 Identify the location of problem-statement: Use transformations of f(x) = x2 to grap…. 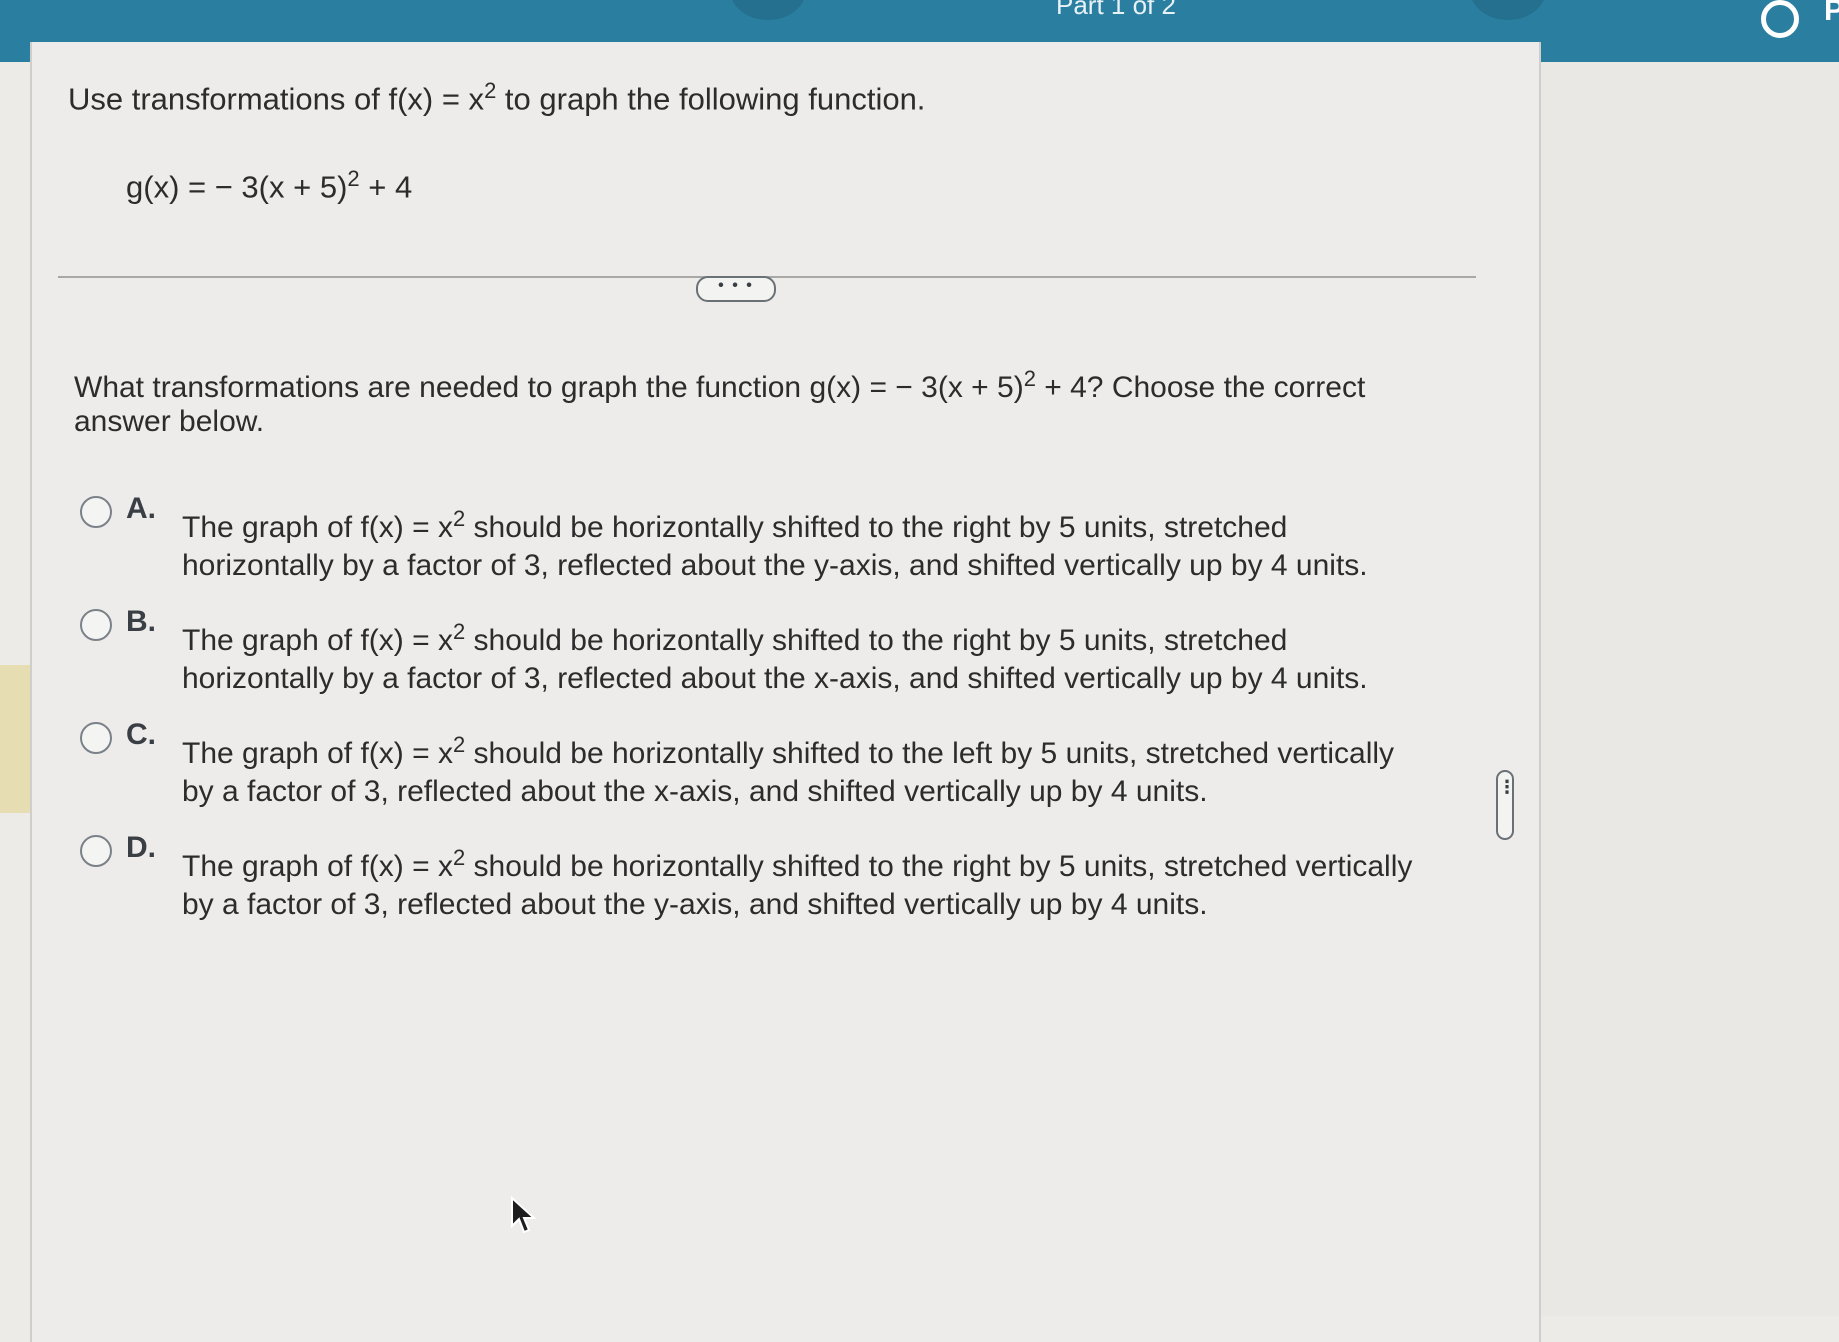
(496, 97).